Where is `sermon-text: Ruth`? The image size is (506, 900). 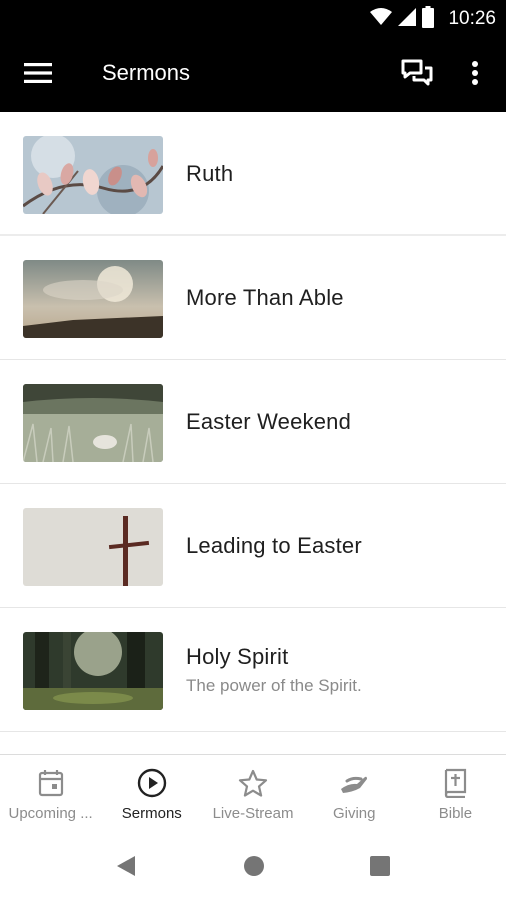 sermon-text: Ruth is located at coordinates (209, 174).